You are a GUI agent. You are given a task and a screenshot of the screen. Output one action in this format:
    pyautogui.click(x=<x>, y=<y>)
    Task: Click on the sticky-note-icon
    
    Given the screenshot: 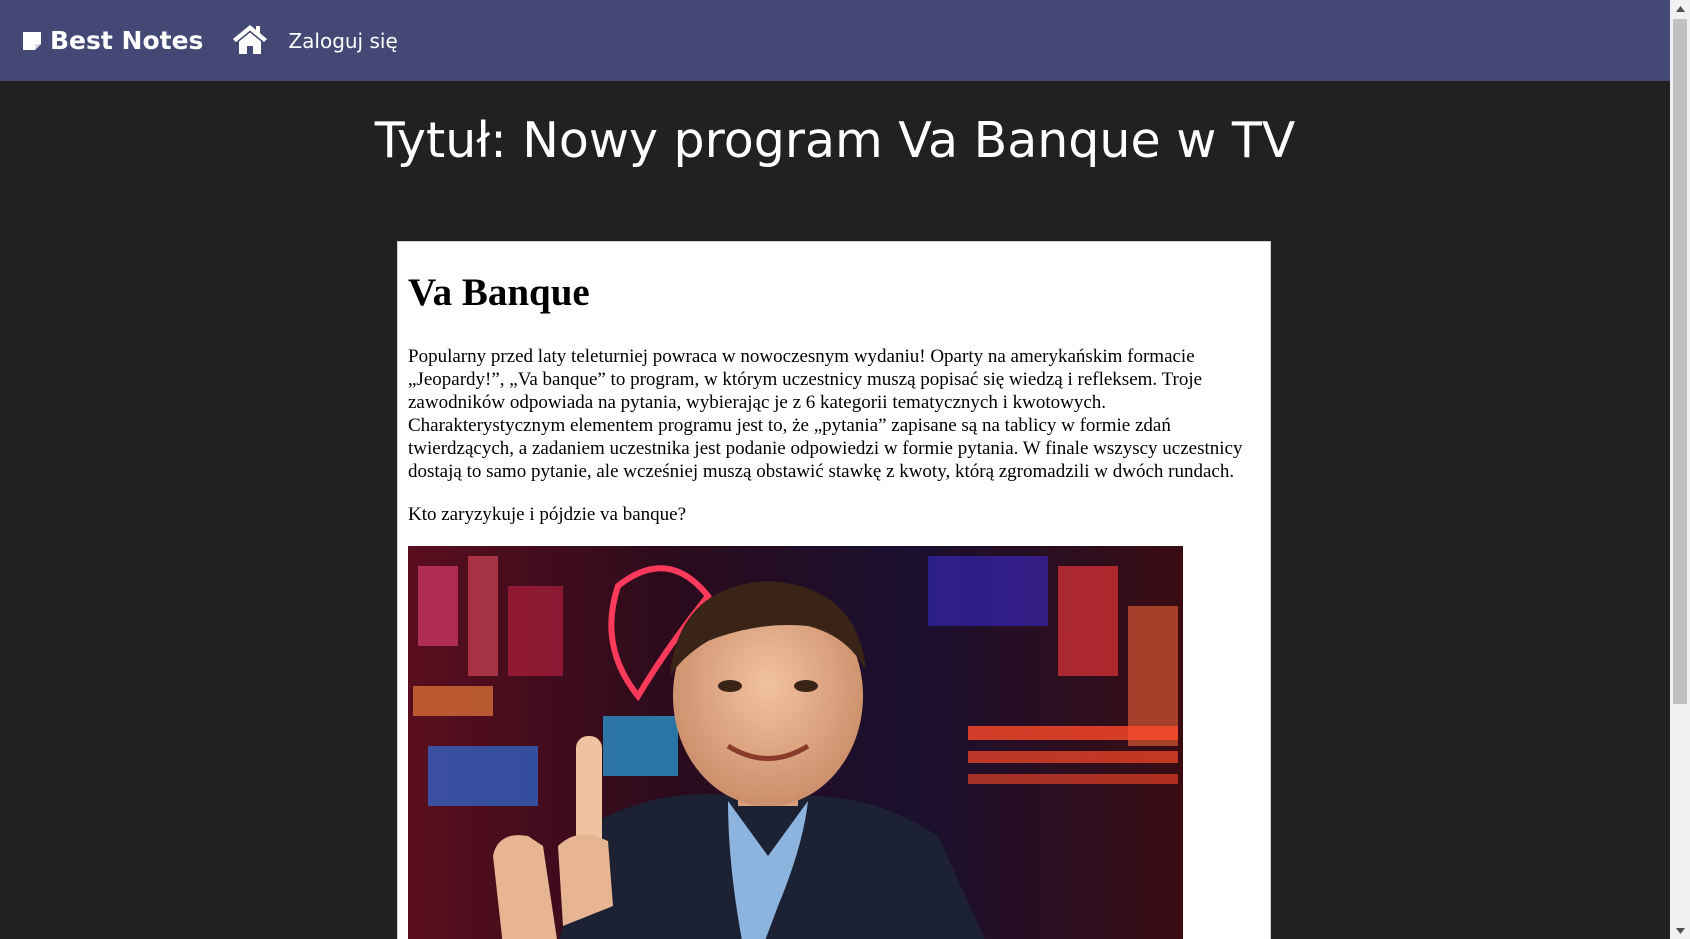 What is the action you would take?
    pyautogui.click(x=32, y=41)
    